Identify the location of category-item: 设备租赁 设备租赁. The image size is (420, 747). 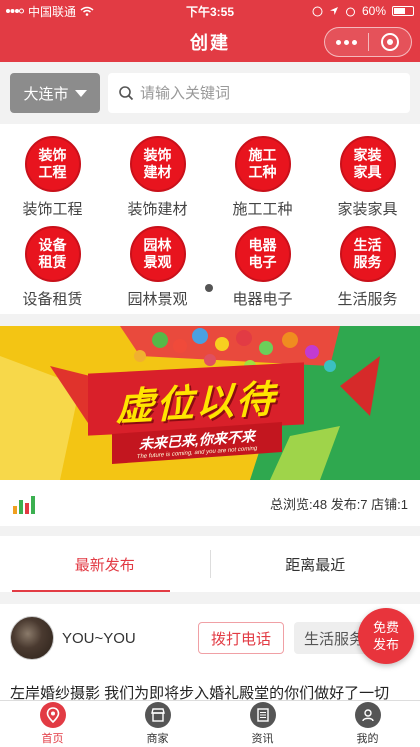
(52, 271).